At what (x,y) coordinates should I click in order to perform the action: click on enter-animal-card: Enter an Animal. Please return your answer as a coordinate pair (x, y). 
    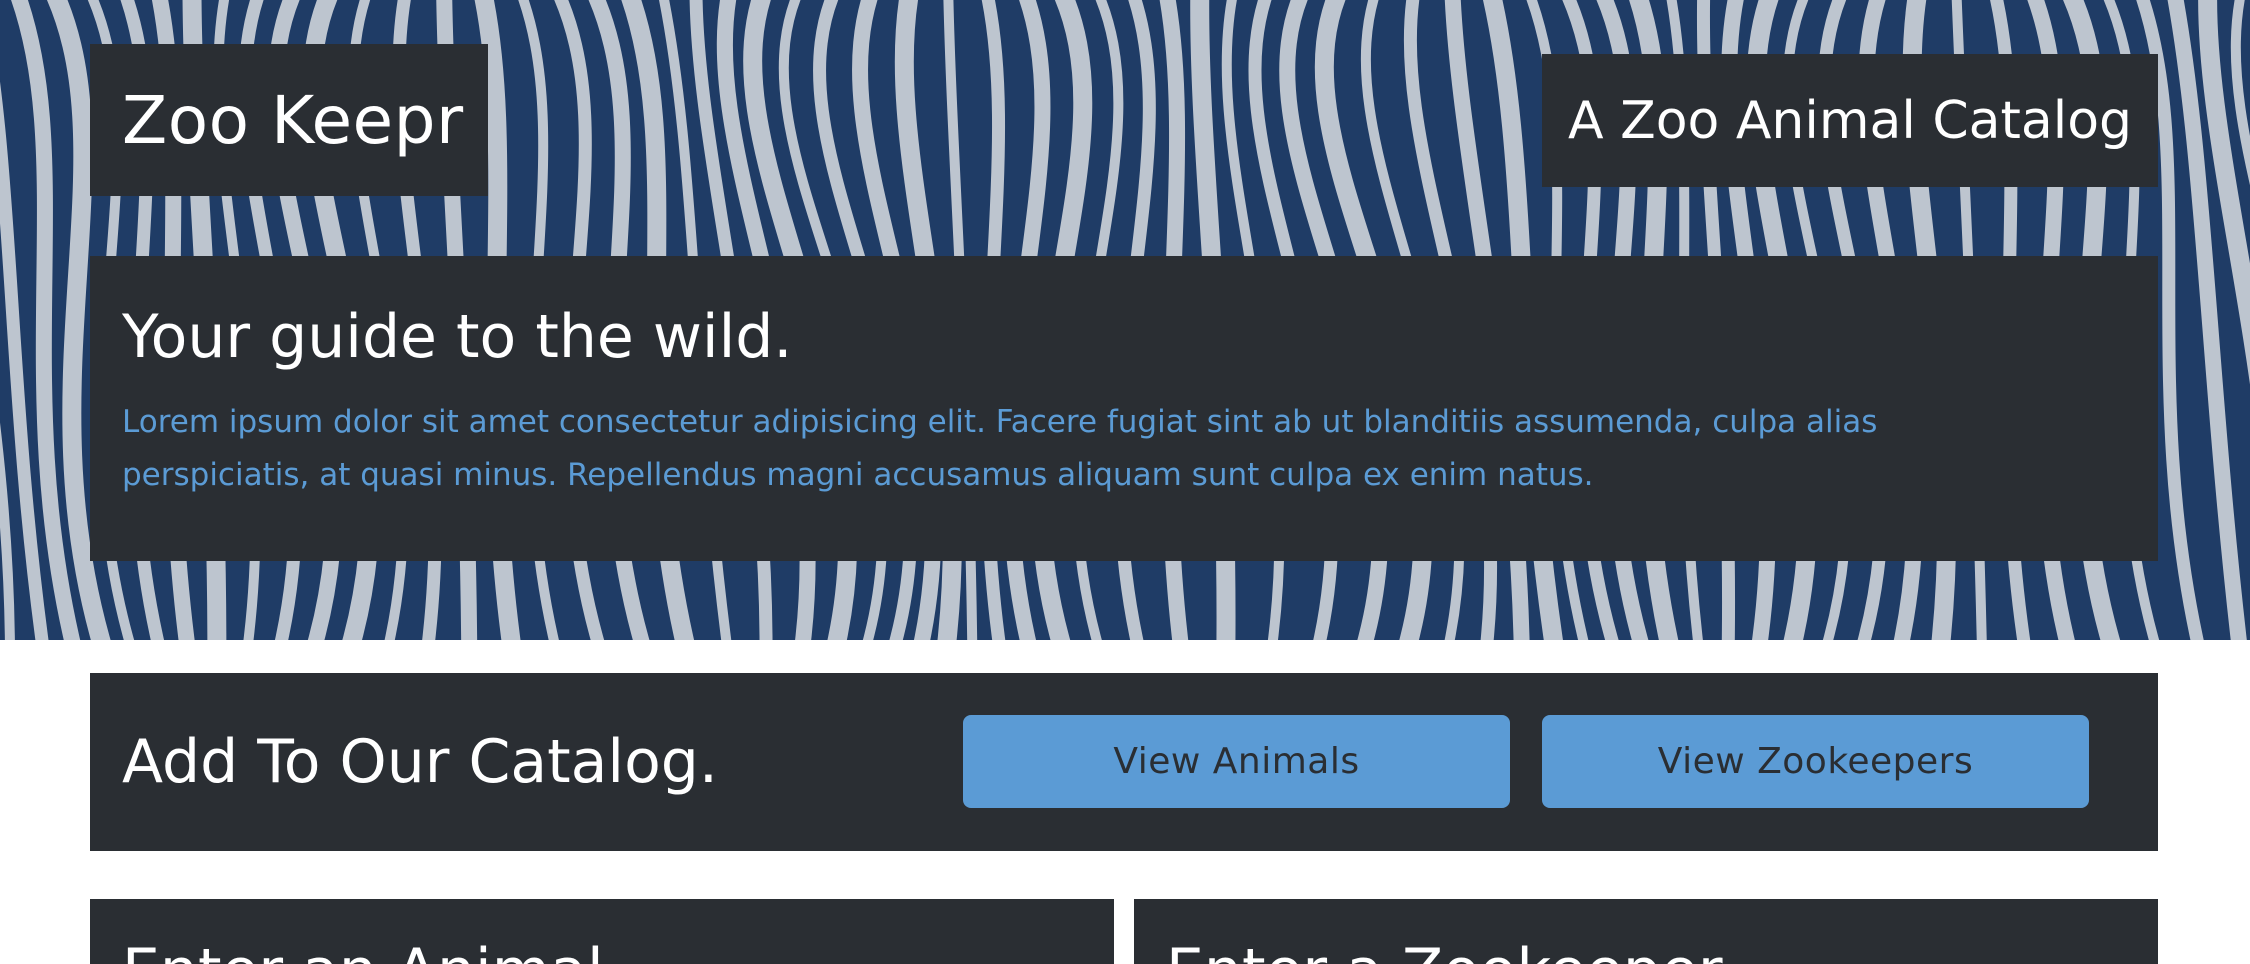
    Looking at the image, I should click on (602, 931).